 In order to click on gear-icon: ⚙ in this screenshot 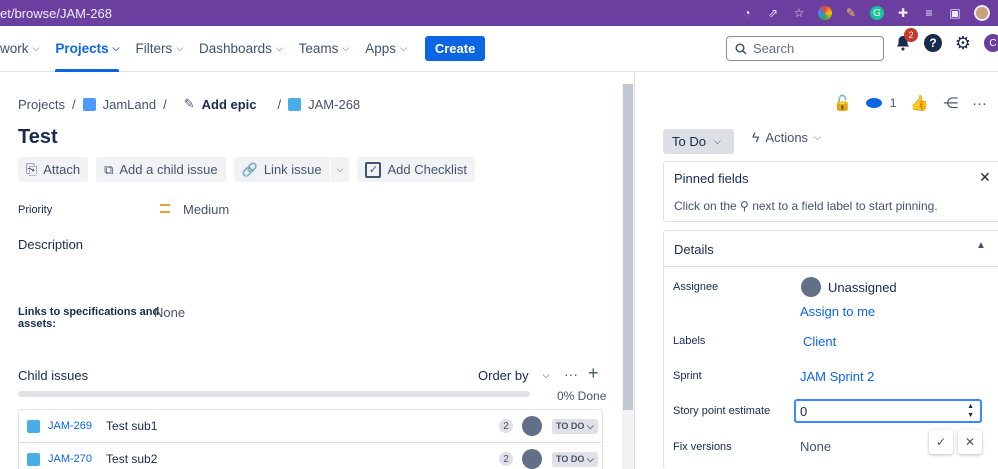, I will do `click(963, 43)`.